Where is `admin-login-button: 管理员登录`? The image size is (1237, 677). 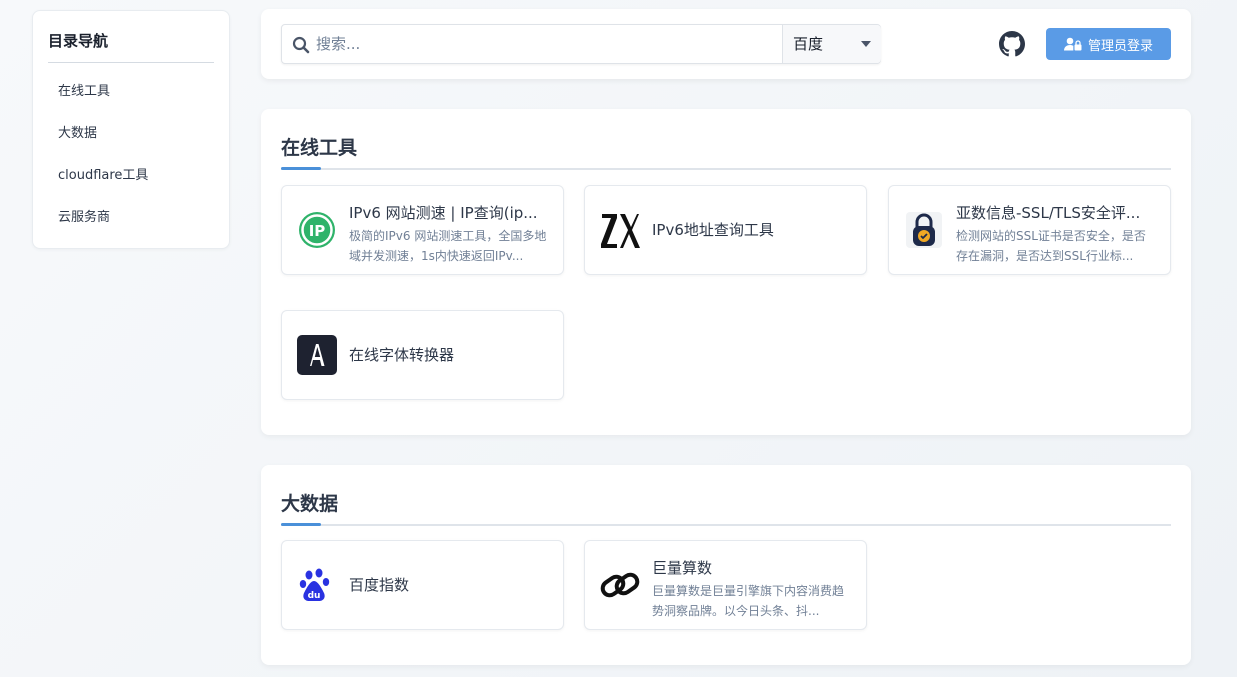
admin-login-button: 管理员登录 is located at coordinates (1108, 44).